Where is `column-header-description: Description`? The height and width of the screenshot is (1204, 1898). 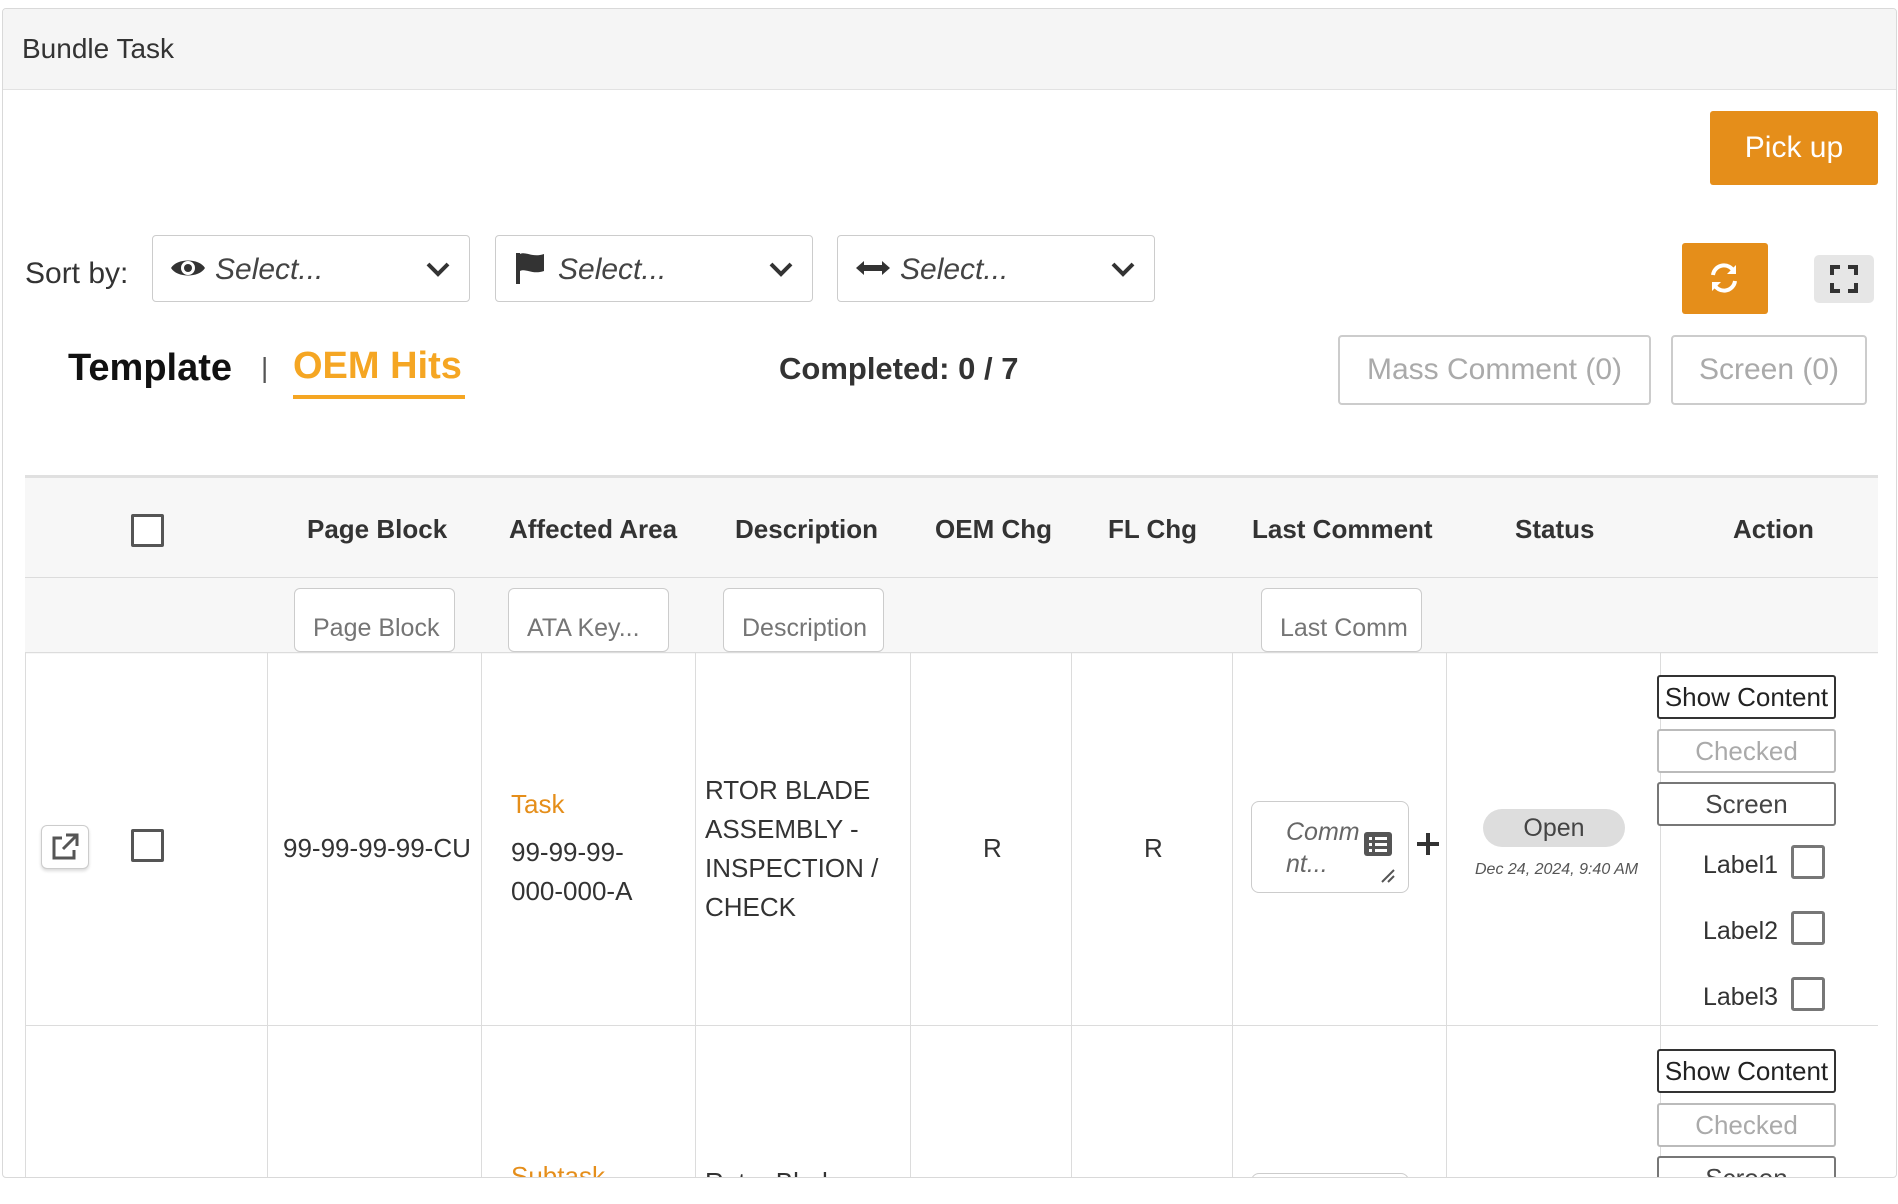
column-header-description: Description is located at coordinates (806, 529).